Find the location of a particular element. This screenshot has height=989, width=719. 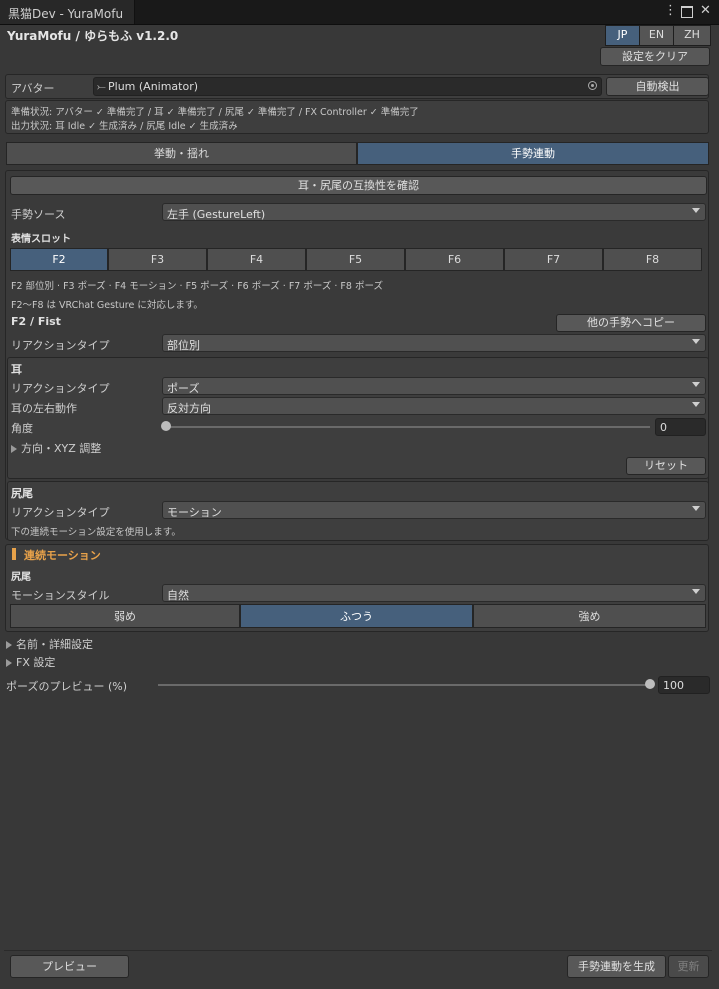

pose-preview-input: 100 is located at coordinates (684, 685).